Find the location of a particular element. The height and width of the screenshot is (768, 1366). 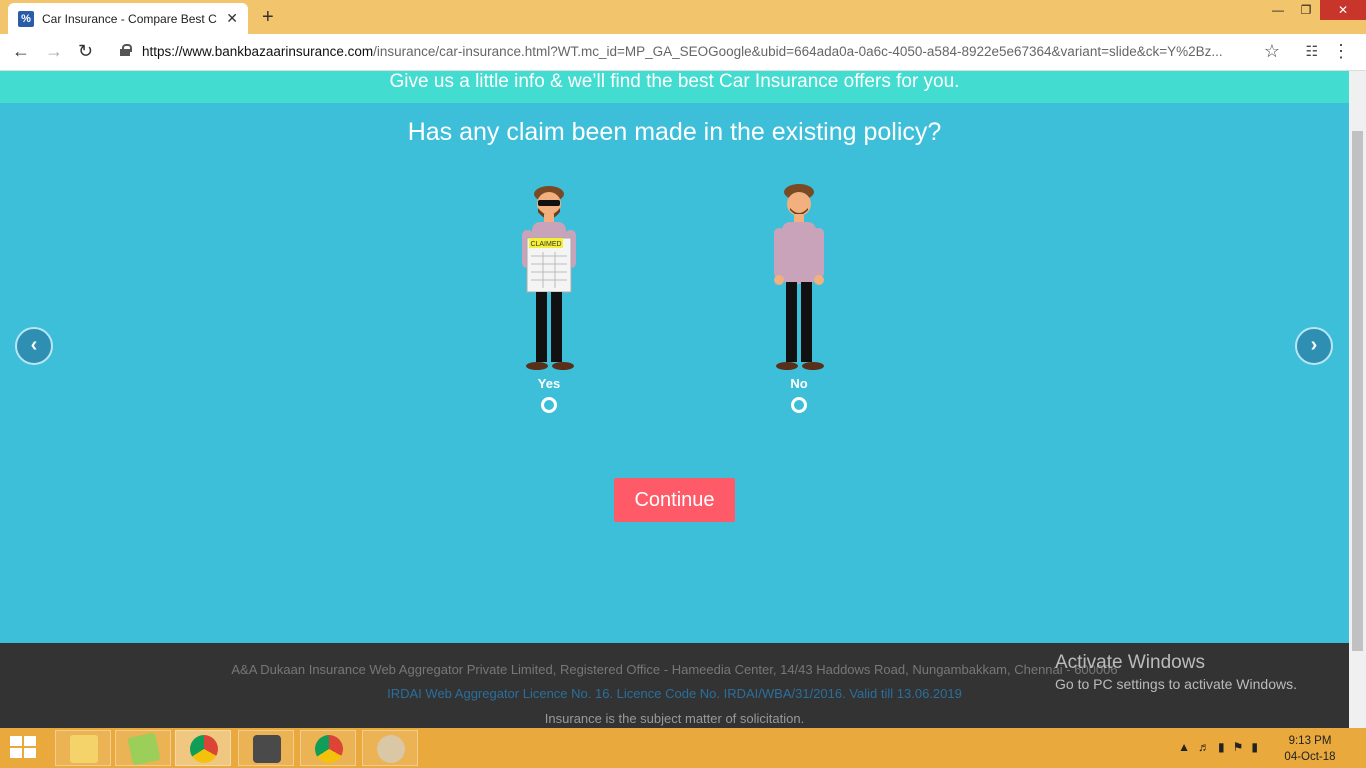

windows-start-icon is located at coordinates (24, 748).